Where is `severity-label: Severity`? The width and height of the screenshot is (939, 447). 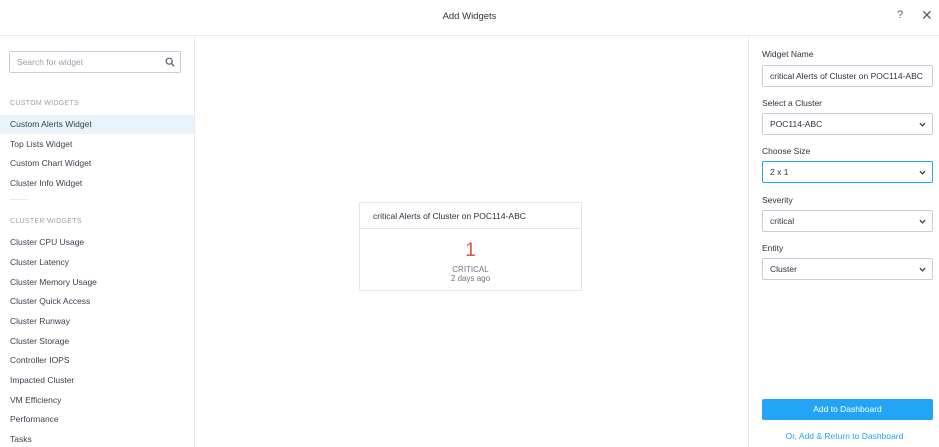 severity-label: Severity is located at coordinates (777, 200).